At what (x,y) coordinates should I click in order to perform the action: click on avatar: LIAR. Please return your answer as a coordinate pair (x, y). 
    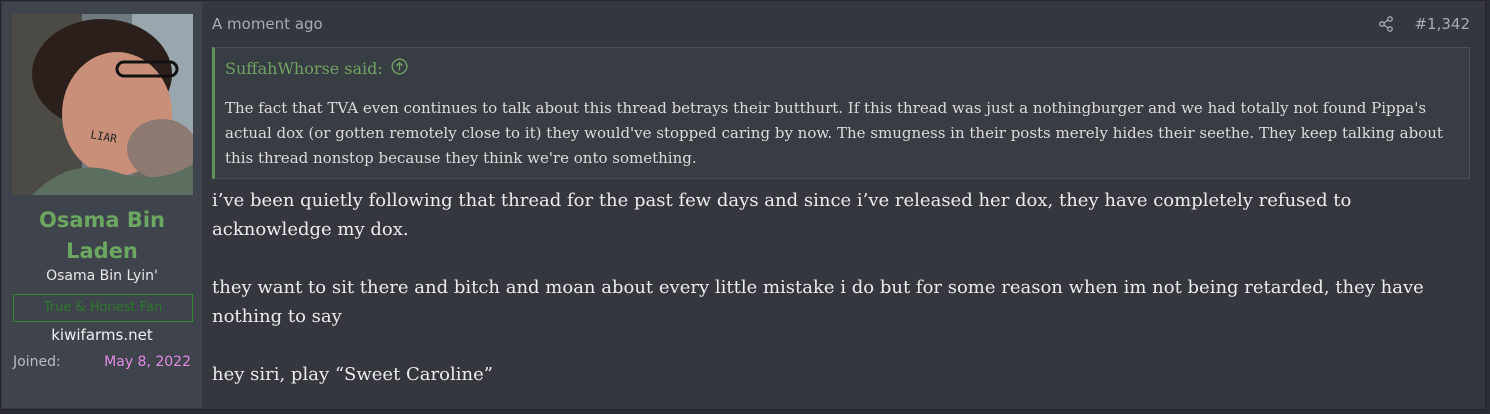
    Looking at the image, I should click on (102, 104).